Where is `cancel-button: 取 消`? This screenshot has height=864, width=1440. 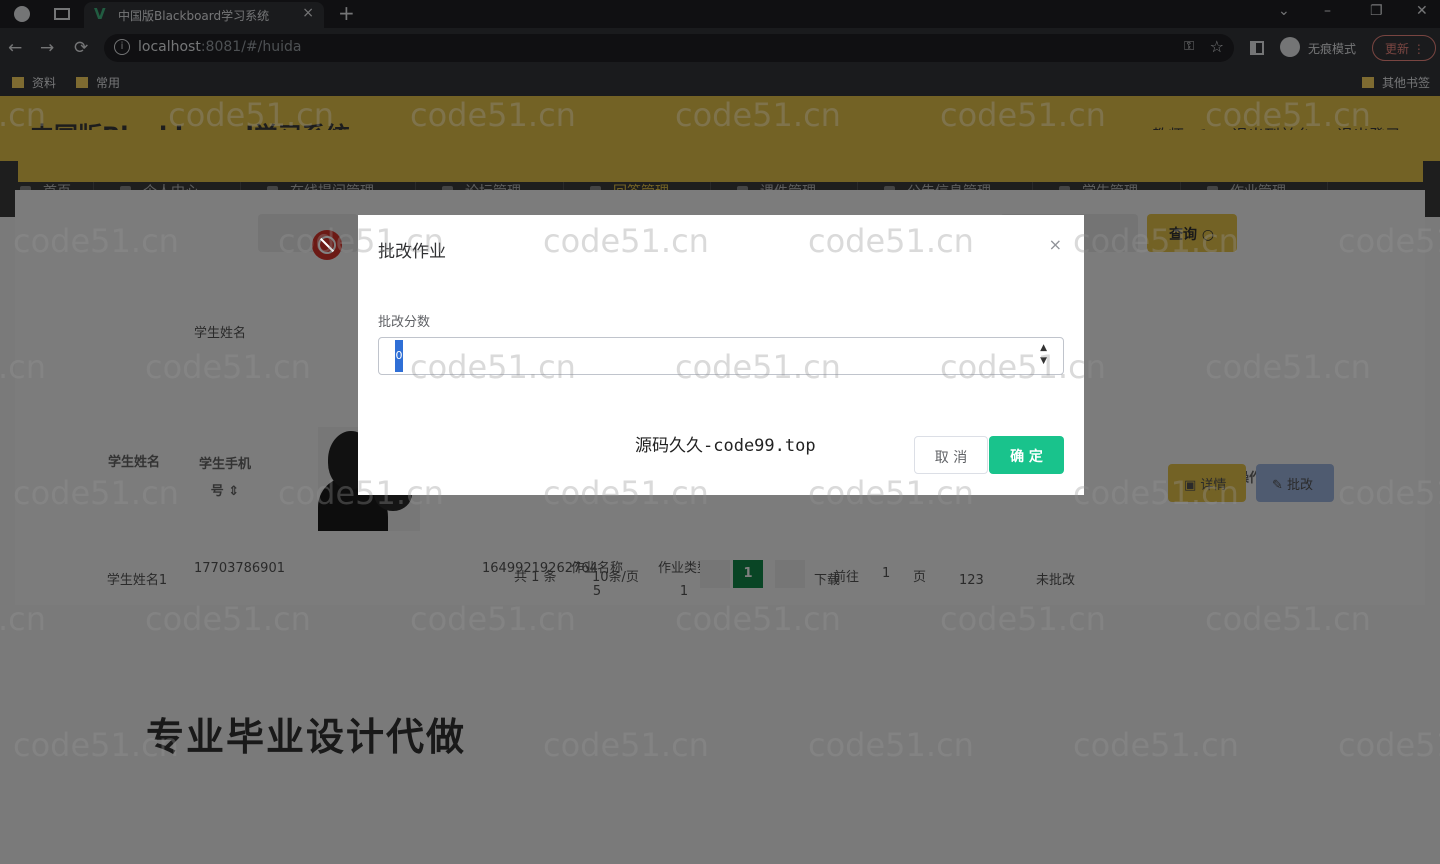
cancel-button: 取 消 is located at coordinates (951, 455).